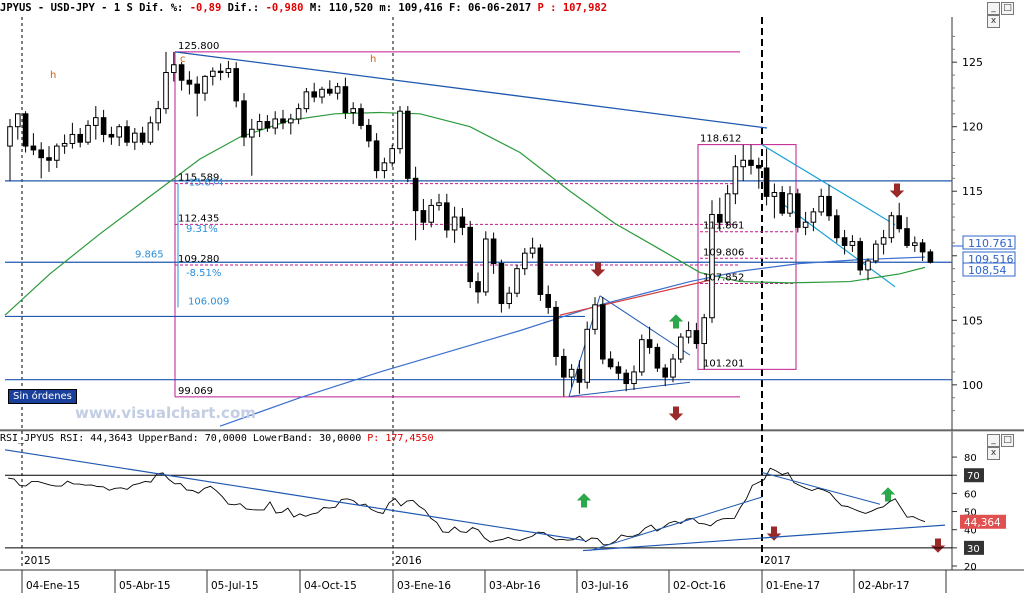 The width and height of the screenshot is (1024, 593). What do you see at coordinates (991, 243) in the screenshot?
I see `current-price-label: 110.761` at bounding box center [991, 243].